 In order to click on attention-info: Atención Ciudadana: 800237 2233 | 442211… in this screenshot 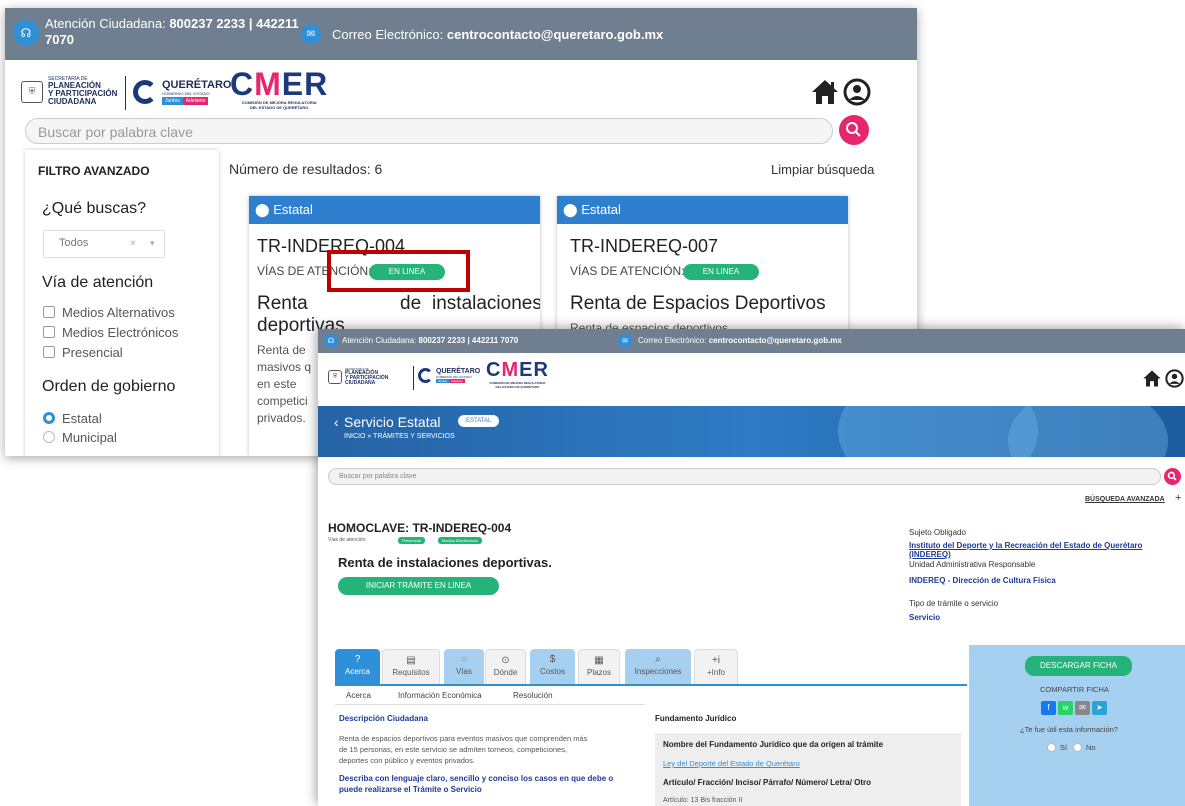, I will do `click(430, 340)`.